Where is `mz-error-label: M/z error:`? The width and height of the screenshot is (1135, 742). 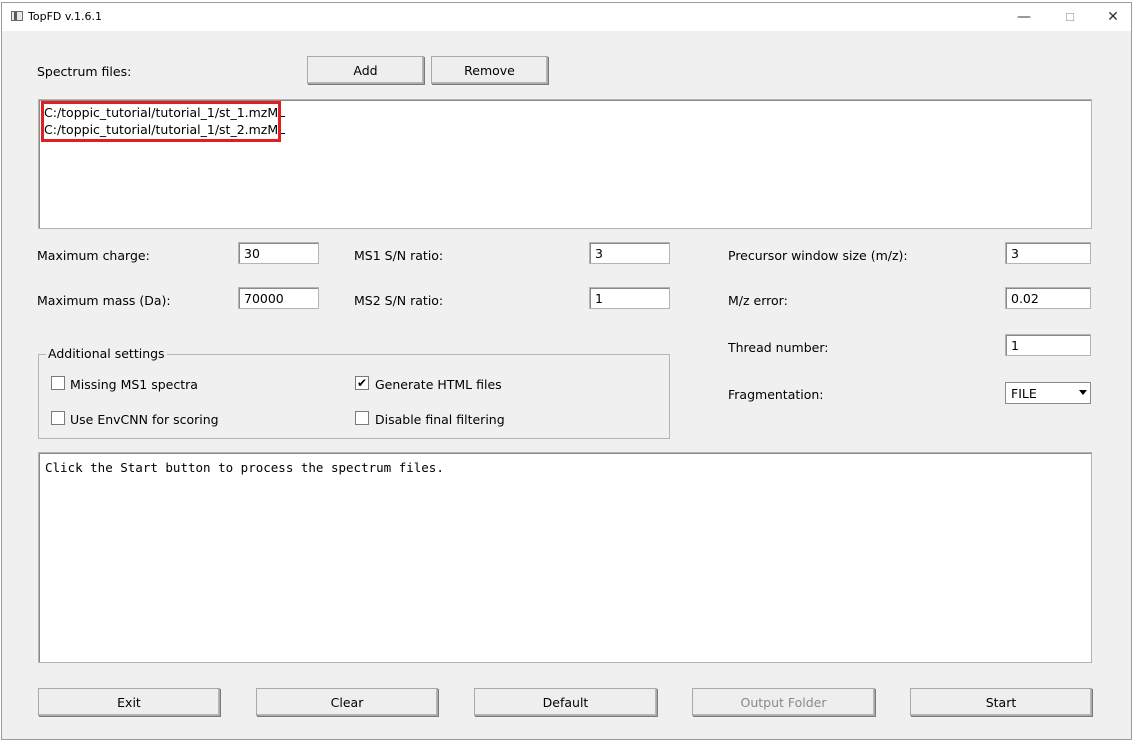
mz-error-label: M/z error: is located at coordinates (758, 300).